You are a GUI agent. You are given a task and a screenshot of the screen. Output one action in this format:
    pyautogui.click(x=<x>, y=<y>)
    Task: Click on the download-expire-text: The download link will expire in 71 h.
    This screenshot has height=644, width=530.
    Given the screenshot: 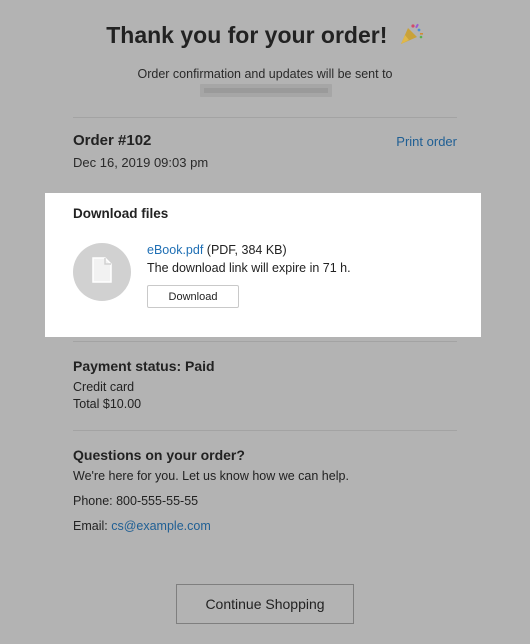 What is the action you would take?
    pyautogui.click(x=249, y=268)
    